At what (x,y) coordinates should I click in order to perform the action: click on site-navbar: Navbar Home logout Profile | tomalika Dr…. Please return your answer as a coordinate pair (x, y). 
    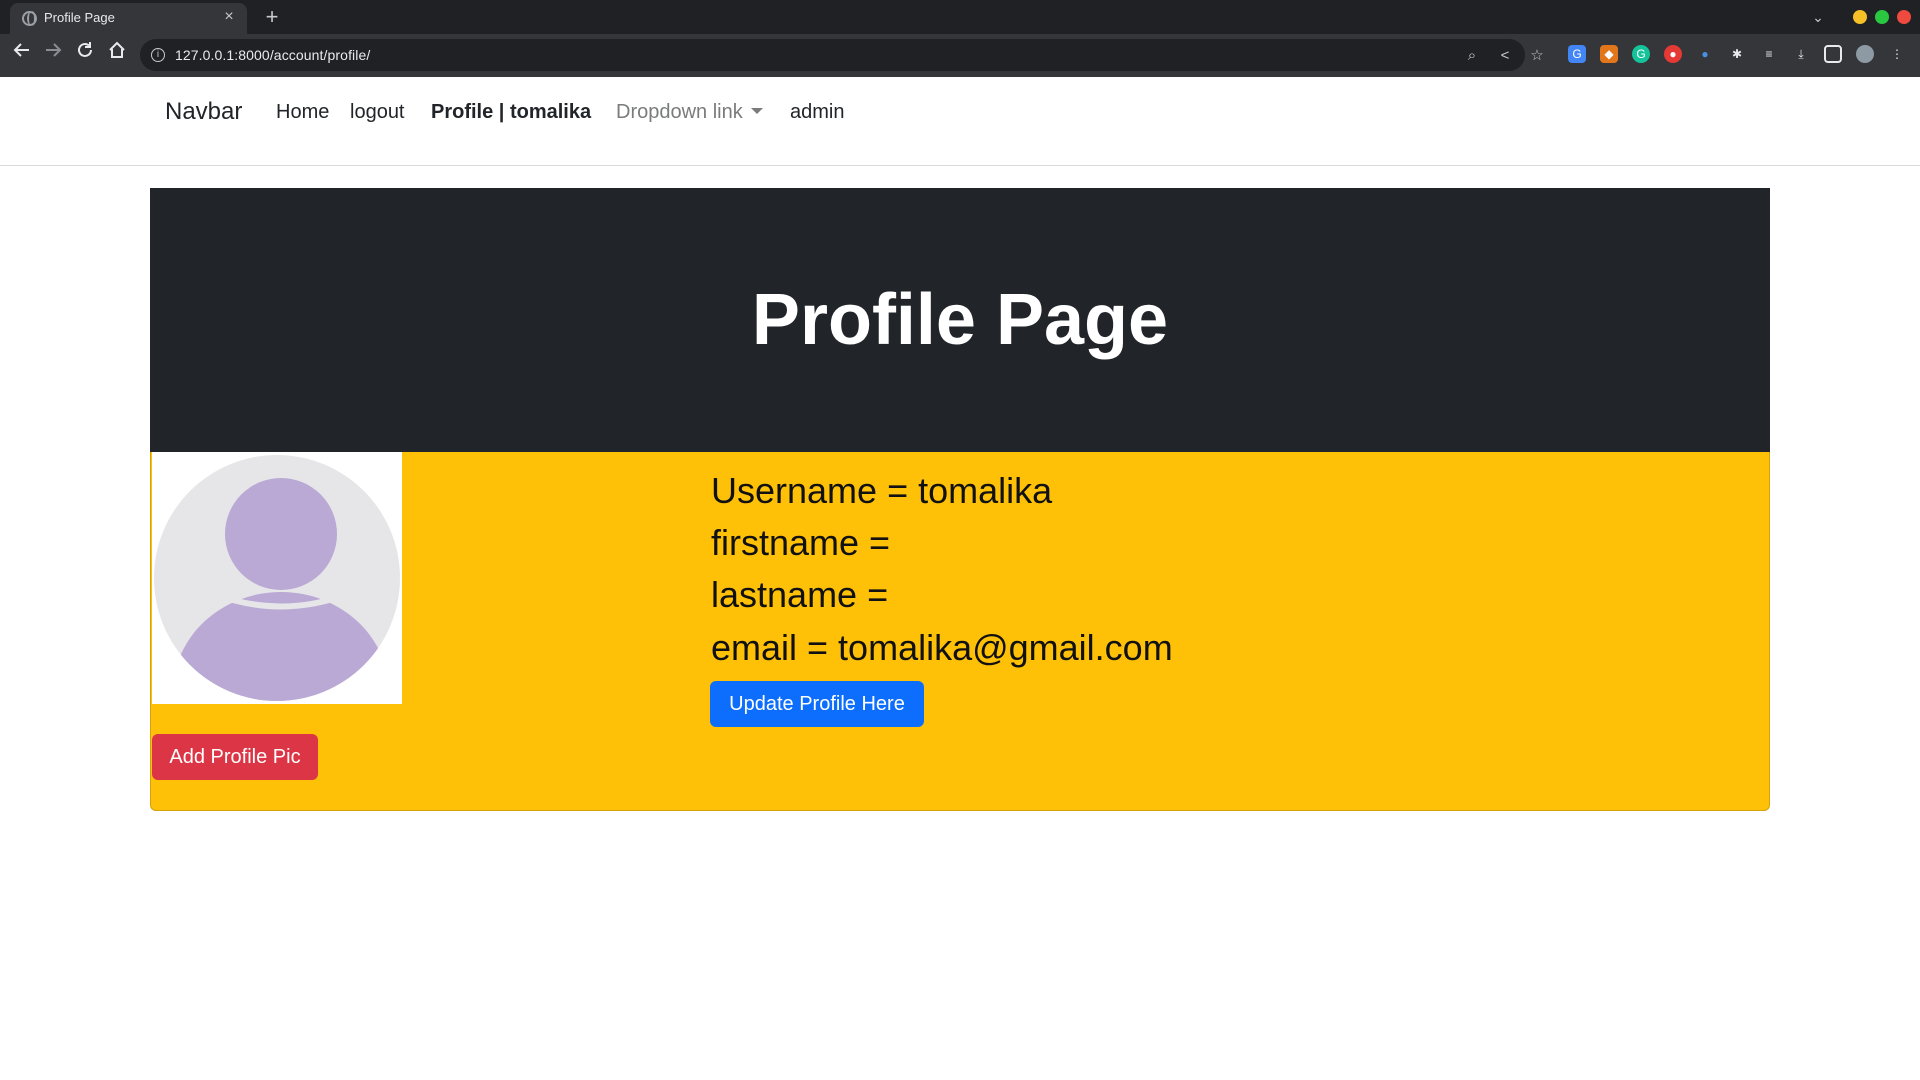
    Looking at the image, I should click on (960, 121).